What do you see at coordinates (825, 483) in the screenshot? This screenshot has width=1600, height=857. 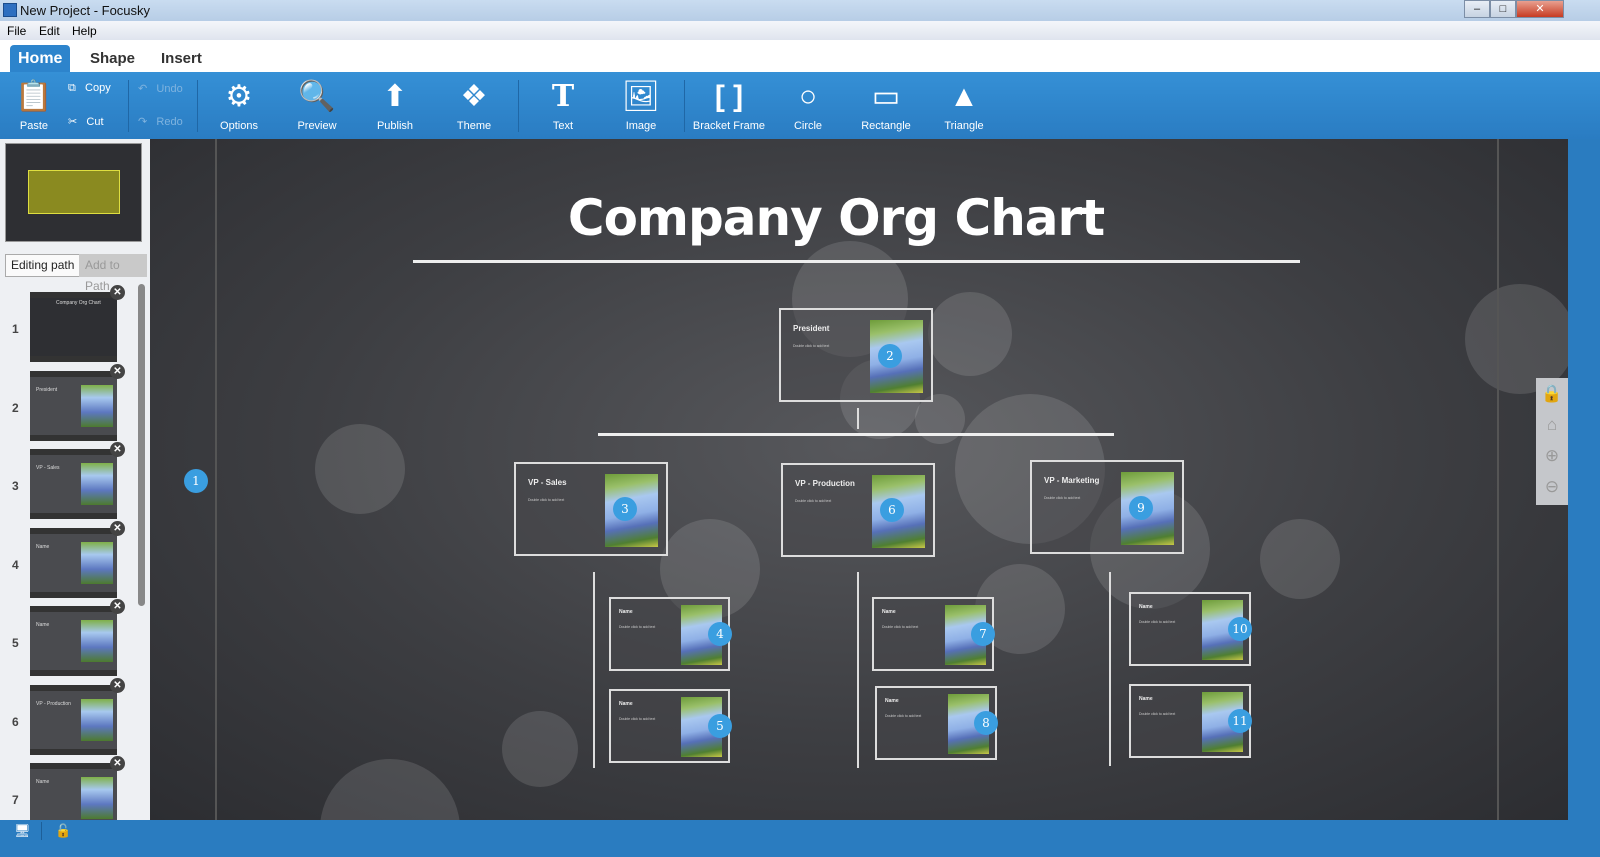 I see `card-title: VP - Production` at bounding box center [825, 483].